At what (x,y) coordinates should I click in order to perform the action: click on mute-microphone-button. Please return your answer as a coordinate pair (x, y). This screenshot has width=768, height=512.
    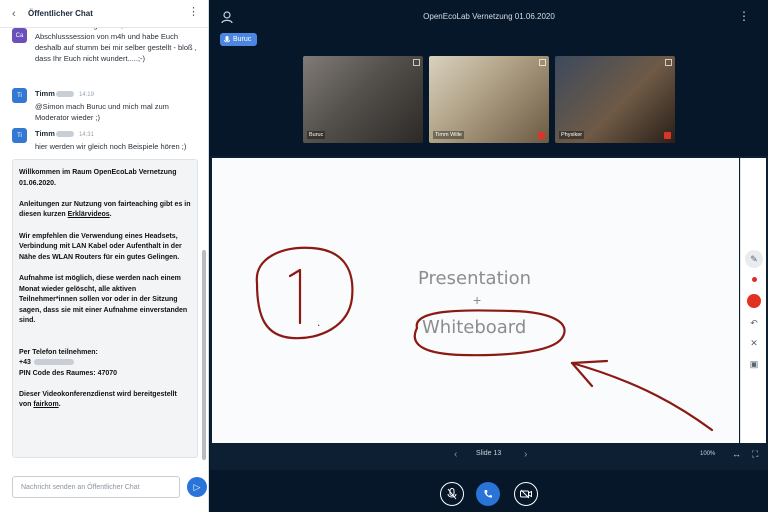
    Looking at the image, I should click on (452, 494).